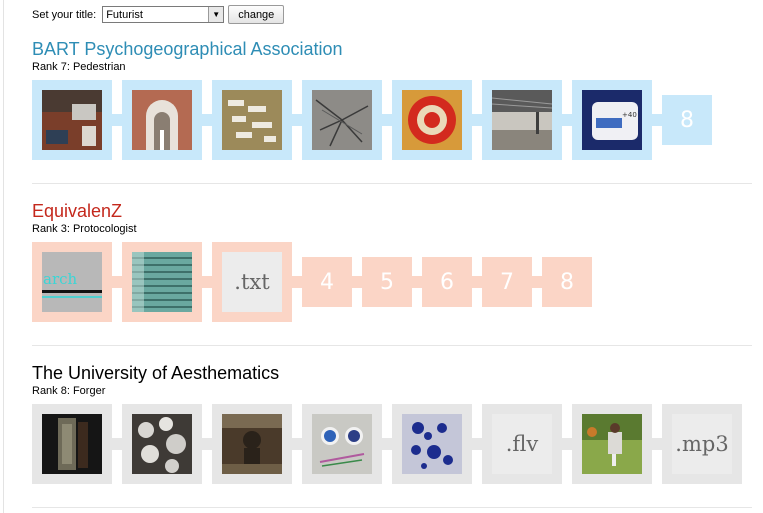 Image resolution: width=763 pixels, height=513 pixels. Describe the element at coordinates (163, 14) in the screenshot. I see `title-select: Futurist ▼` at that location.